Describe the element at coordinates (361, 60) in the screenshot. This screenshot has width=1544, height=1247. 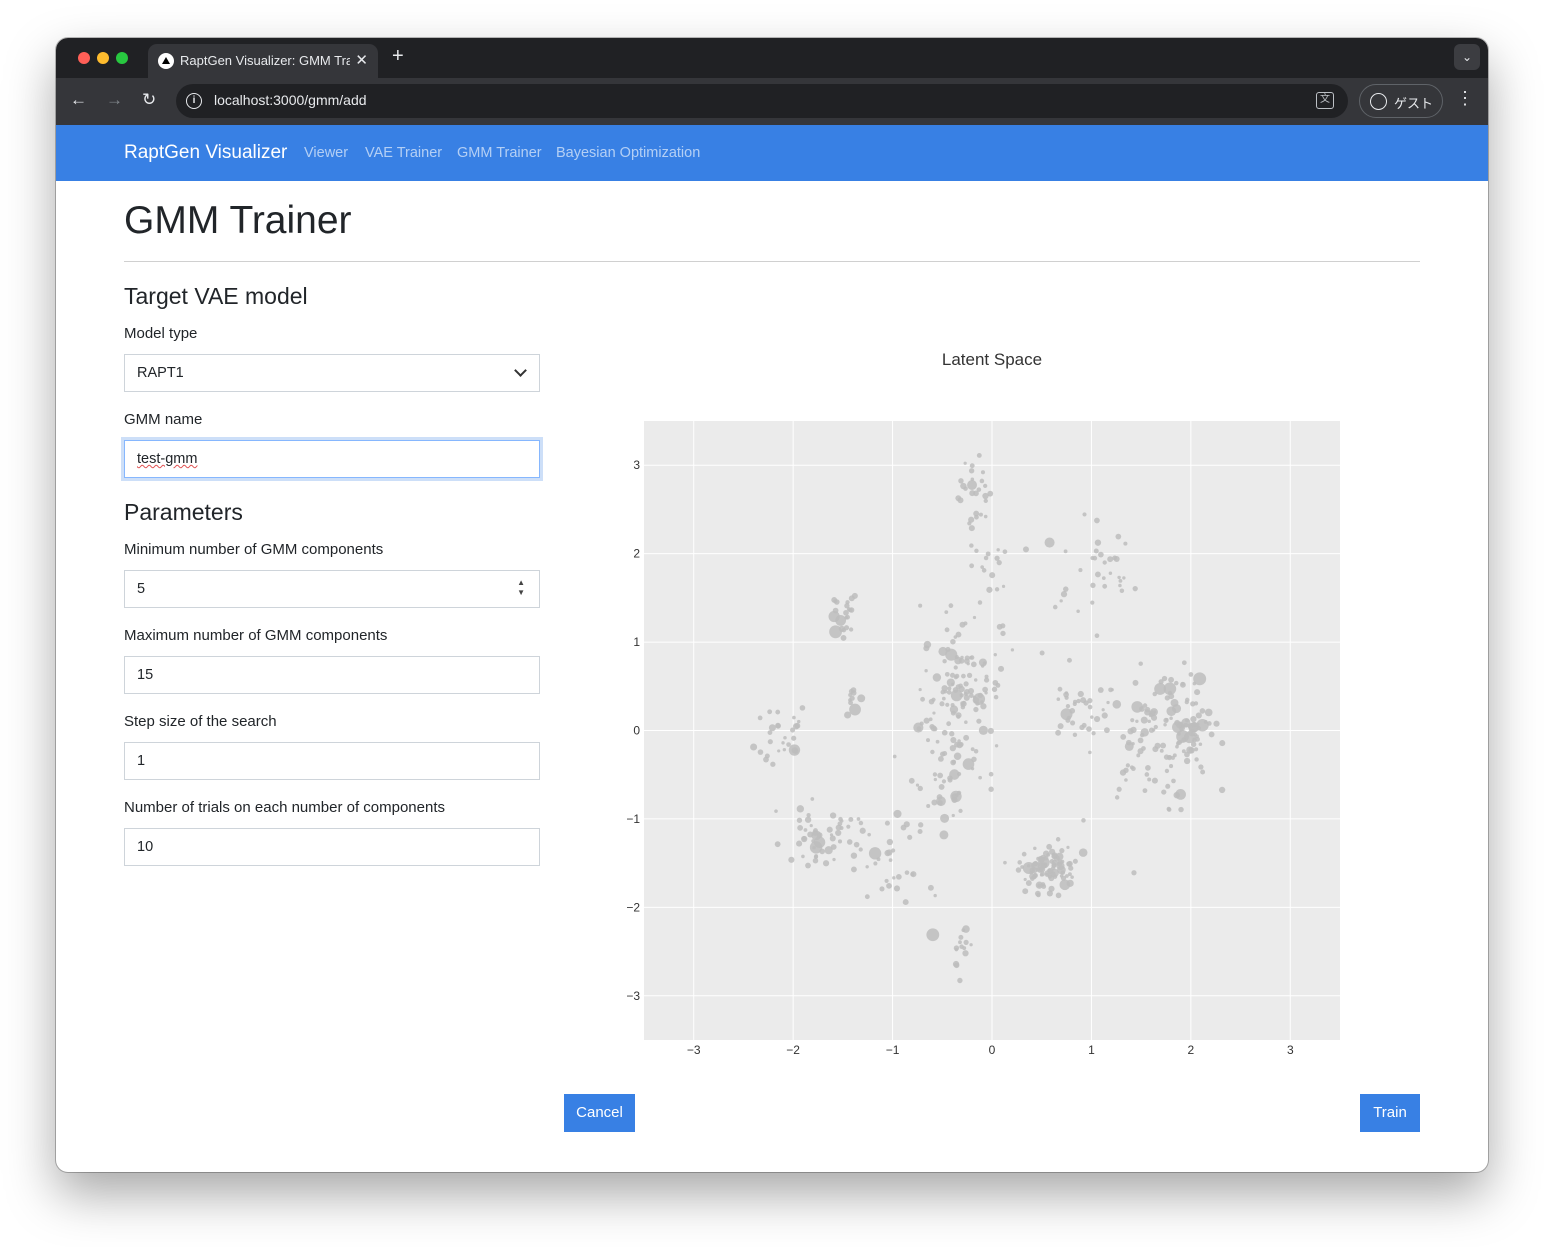
I see `tab-close-icon: ✕` at that location.